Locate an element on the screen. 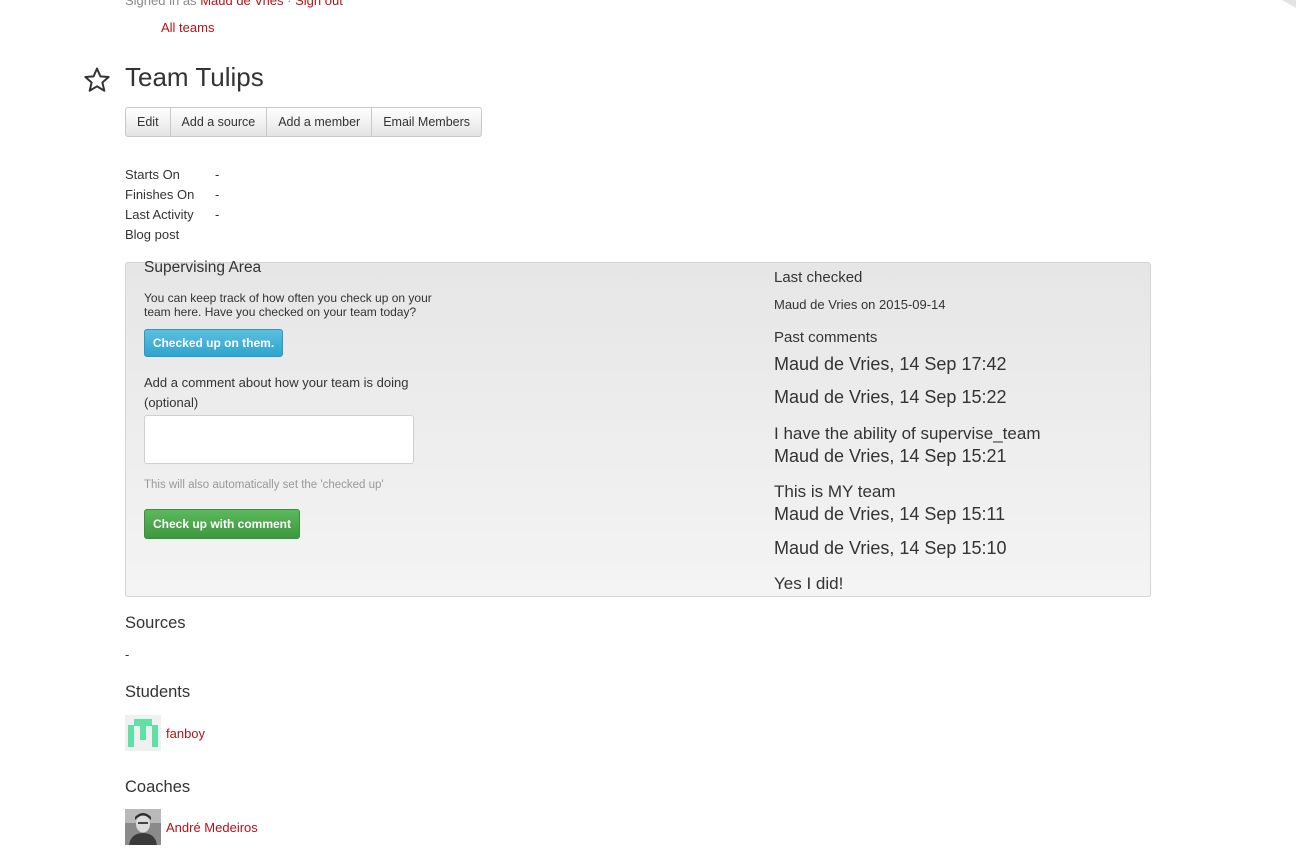 The width and height of the screenshot is (1296, 858). students-heading: Students is located at coordinates (158, 692).